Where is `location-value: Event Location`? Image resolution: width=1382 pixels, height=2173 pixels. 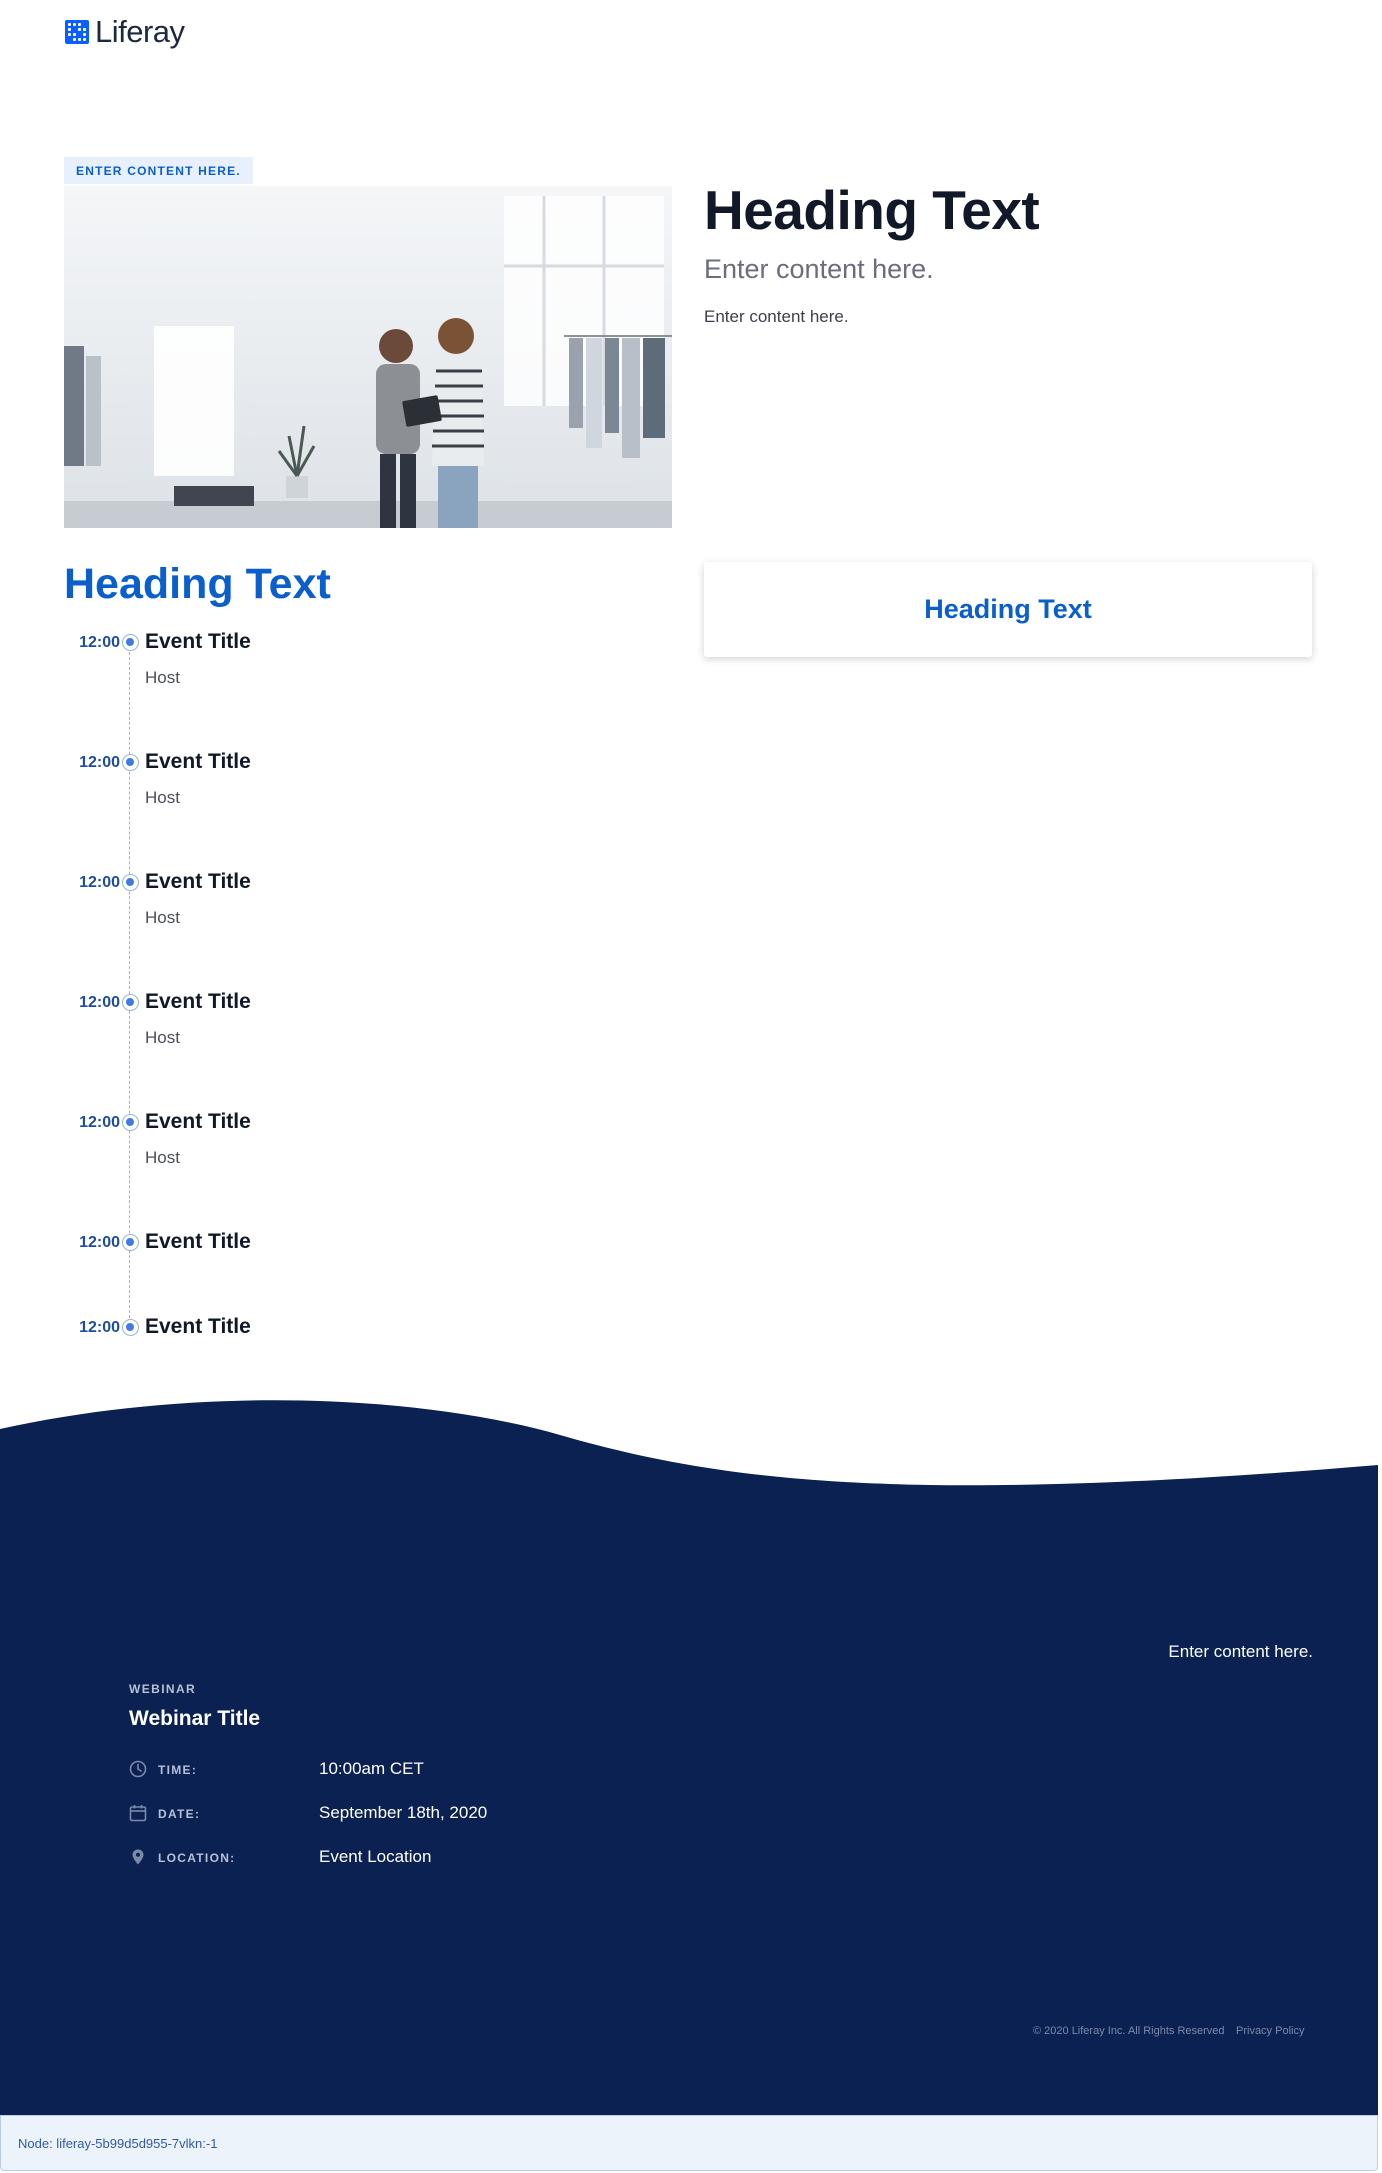
location-value: Event Location is located at coordinates (375, 1856).